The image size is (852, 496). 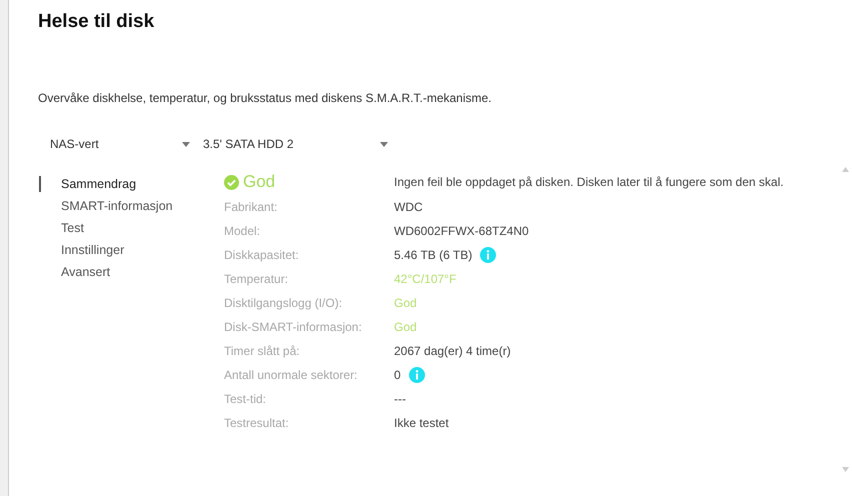 What do you see at coordinates (452, 351) in the screenshot?
I see `field-value: 2067 dag(er) 4 time(r)` at bounding box center [452, 351].